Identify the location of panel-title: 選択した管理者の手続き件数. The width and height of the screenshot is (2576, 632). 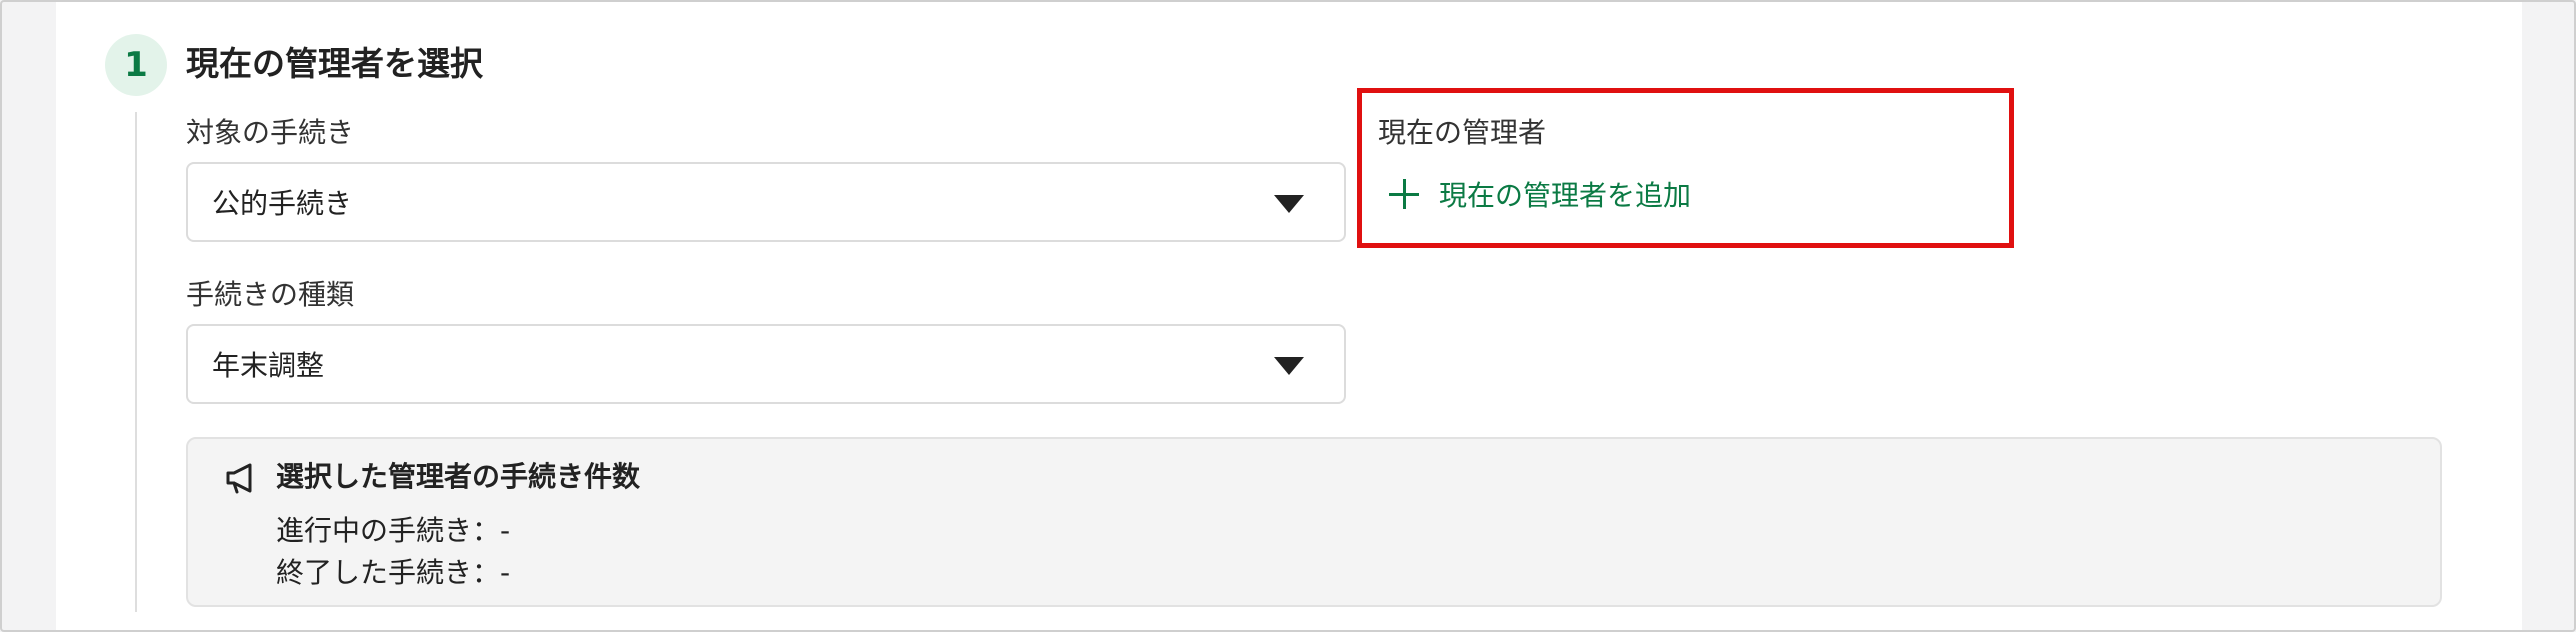
(458, 476).